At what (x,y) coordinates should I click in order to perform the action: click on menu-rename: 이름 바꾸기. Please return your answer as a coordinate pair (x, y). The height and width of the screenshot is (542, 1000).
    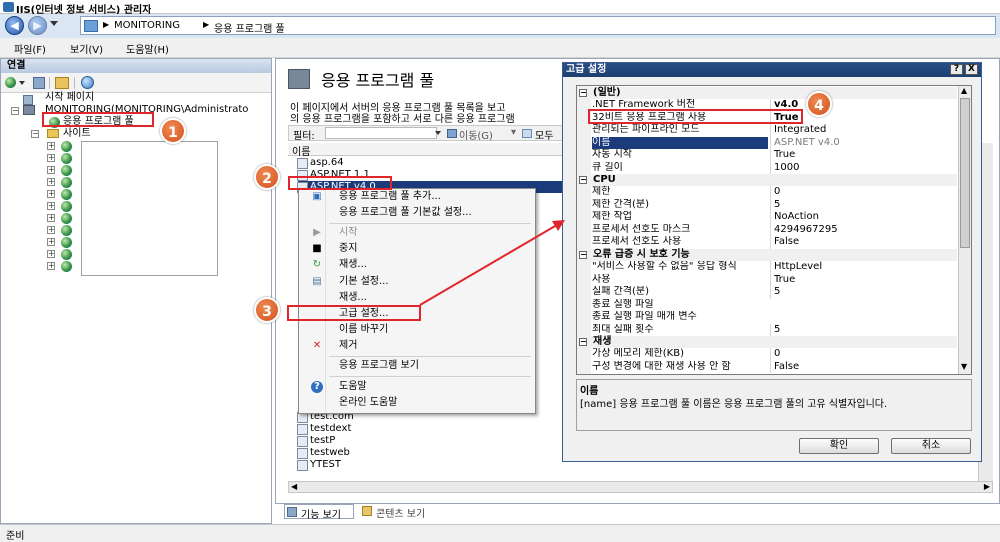
    Looking at the image, I should click on (363, 330).